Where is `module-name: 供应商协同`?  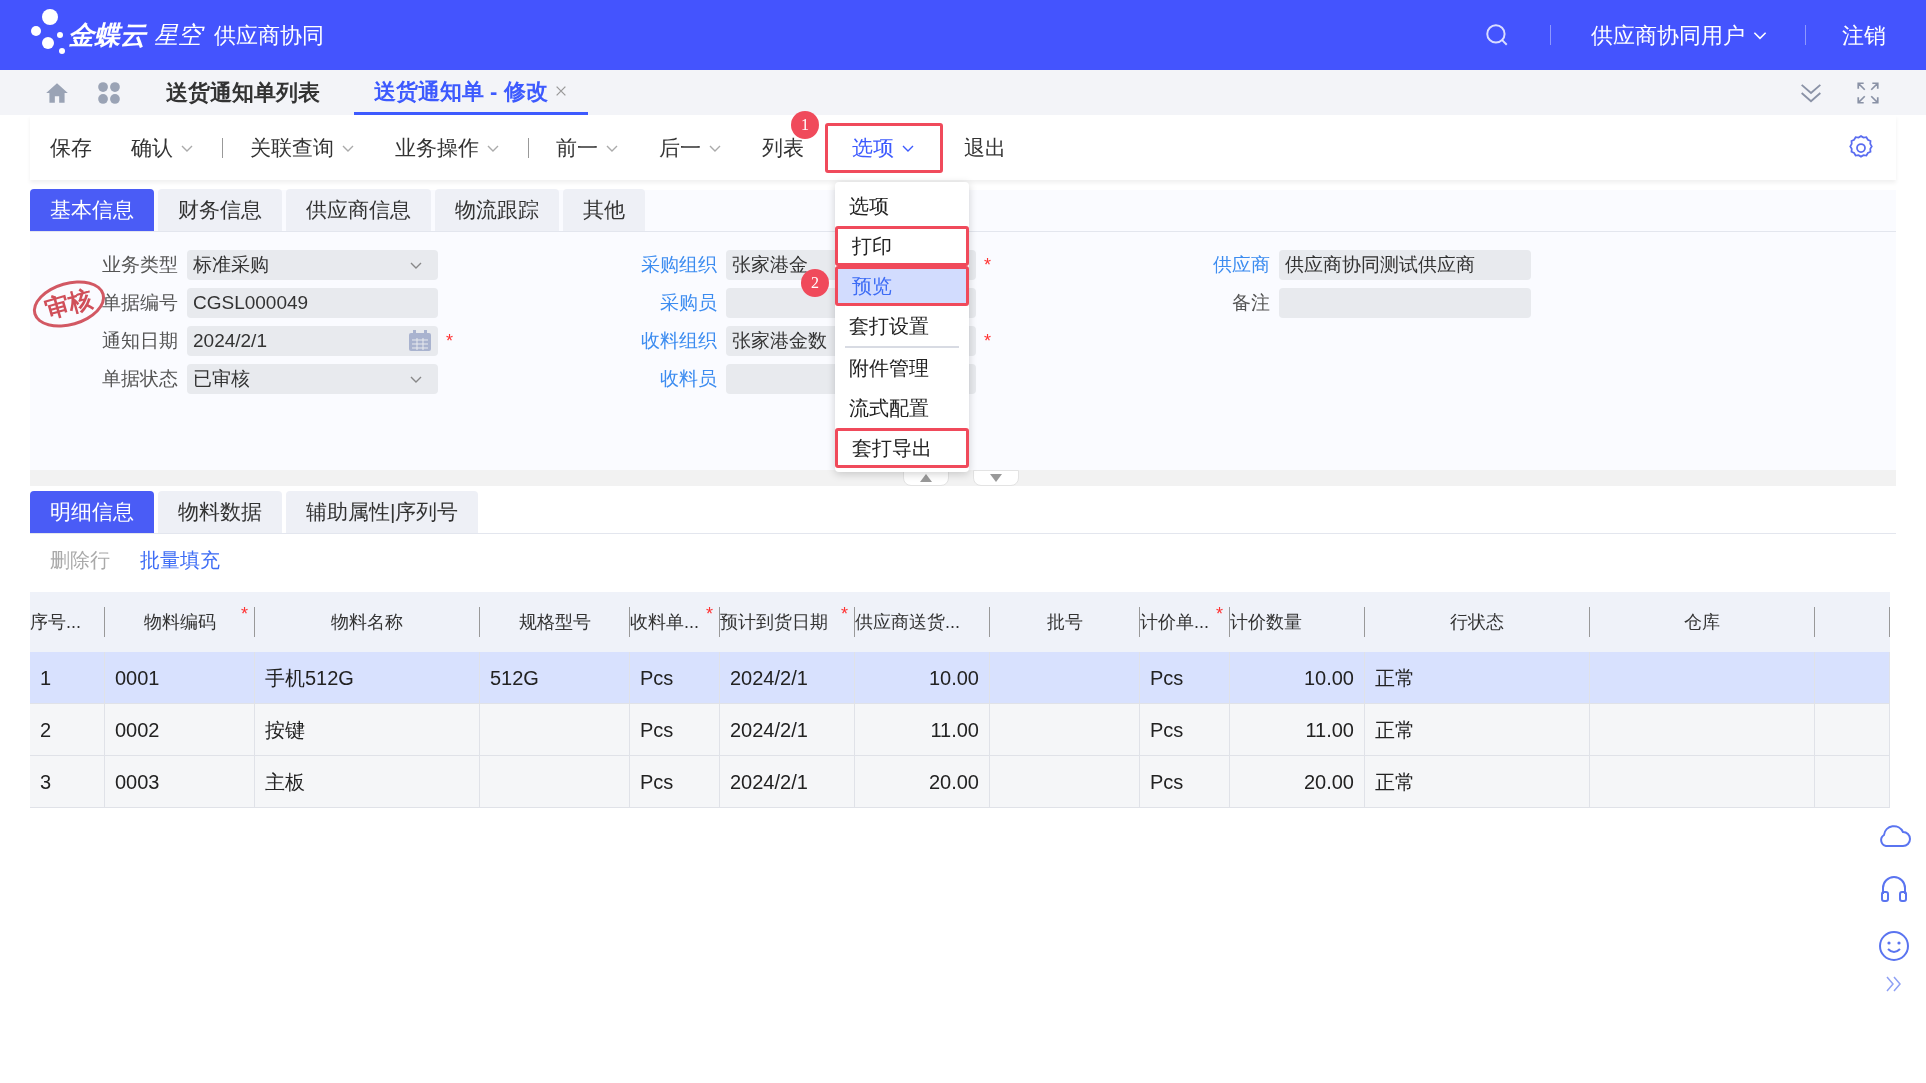
module-name: 供应商协同 is located at coordinates (269, 35).